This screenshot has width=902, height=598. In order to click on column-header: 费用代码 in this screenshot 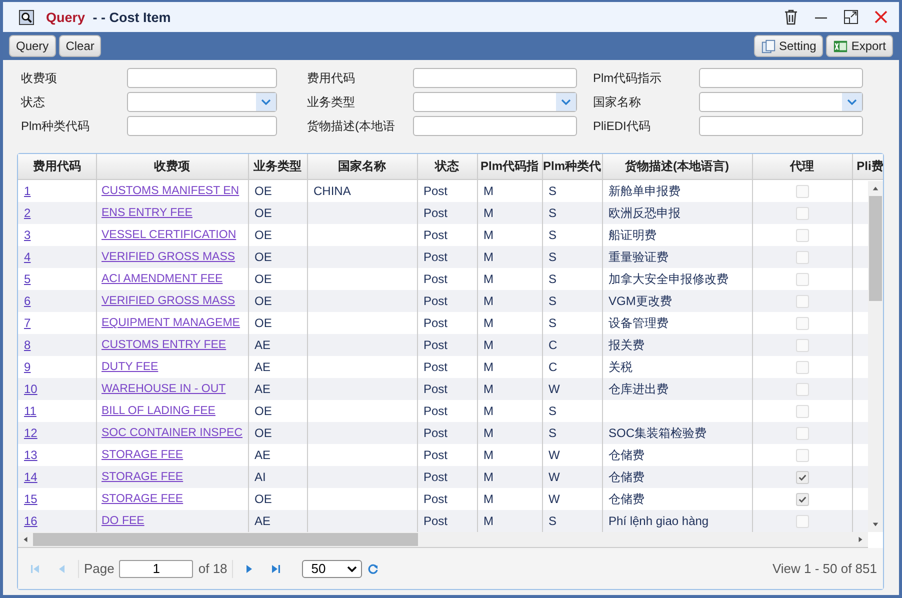, I will do `click(57, 167)`.